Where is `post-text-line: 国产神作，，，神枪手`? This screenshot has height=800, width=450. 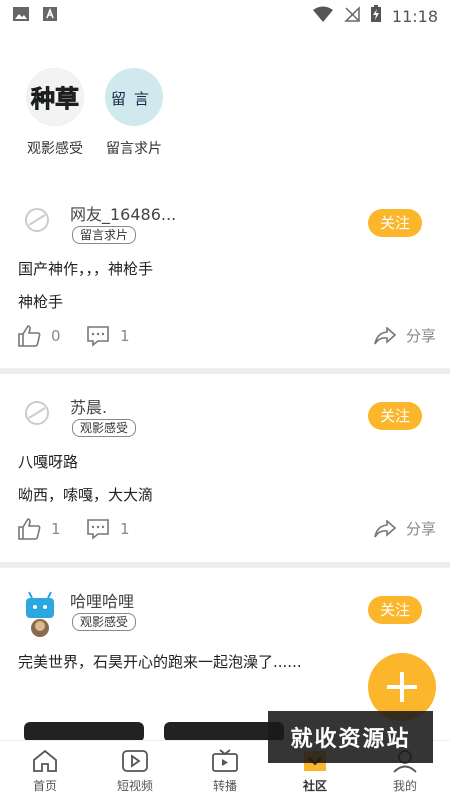
post-text-line: 国产神作，，，神枪手 is located at coordinates (86, 269).